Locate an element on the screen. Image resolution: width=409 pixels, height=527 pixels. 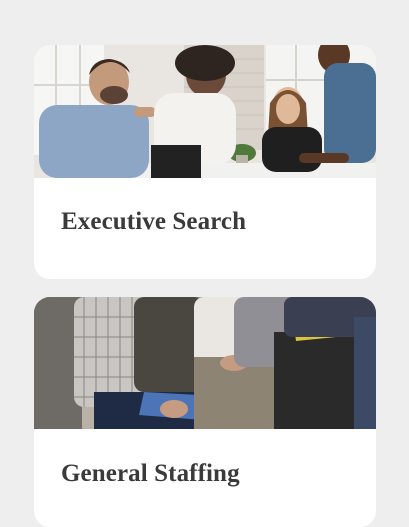
card-title: Executive Search is located at coordinates (153, 222).